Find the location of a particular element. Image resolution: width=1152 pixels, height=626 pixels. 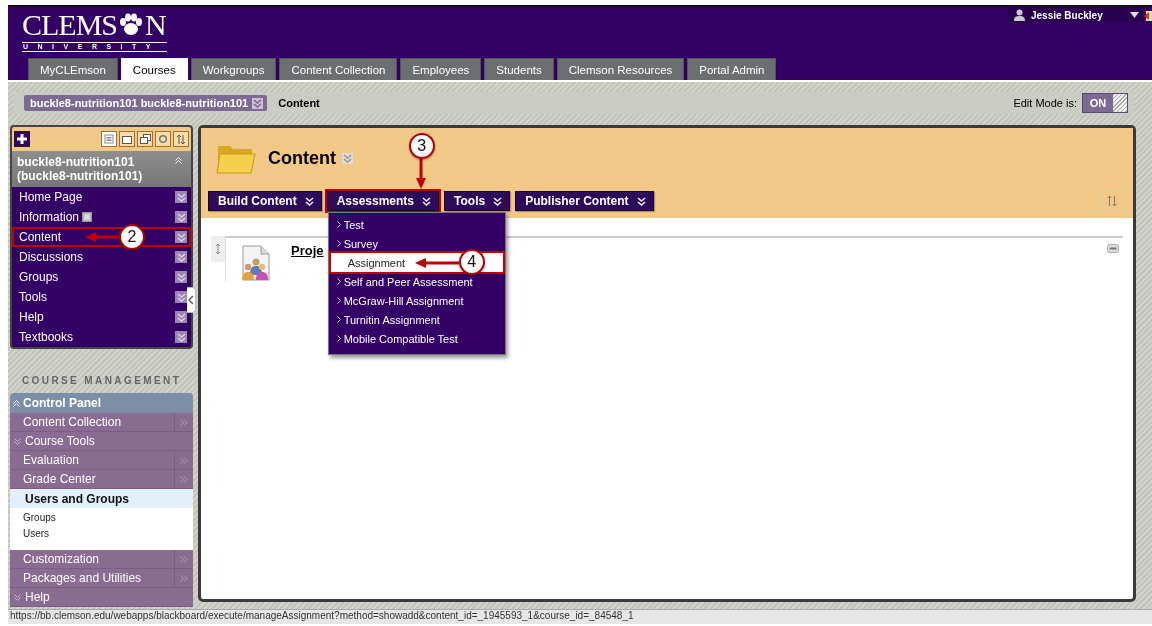

dropdown-menu-item: Self and Peer Assessment is located at coordinates (416, 281).